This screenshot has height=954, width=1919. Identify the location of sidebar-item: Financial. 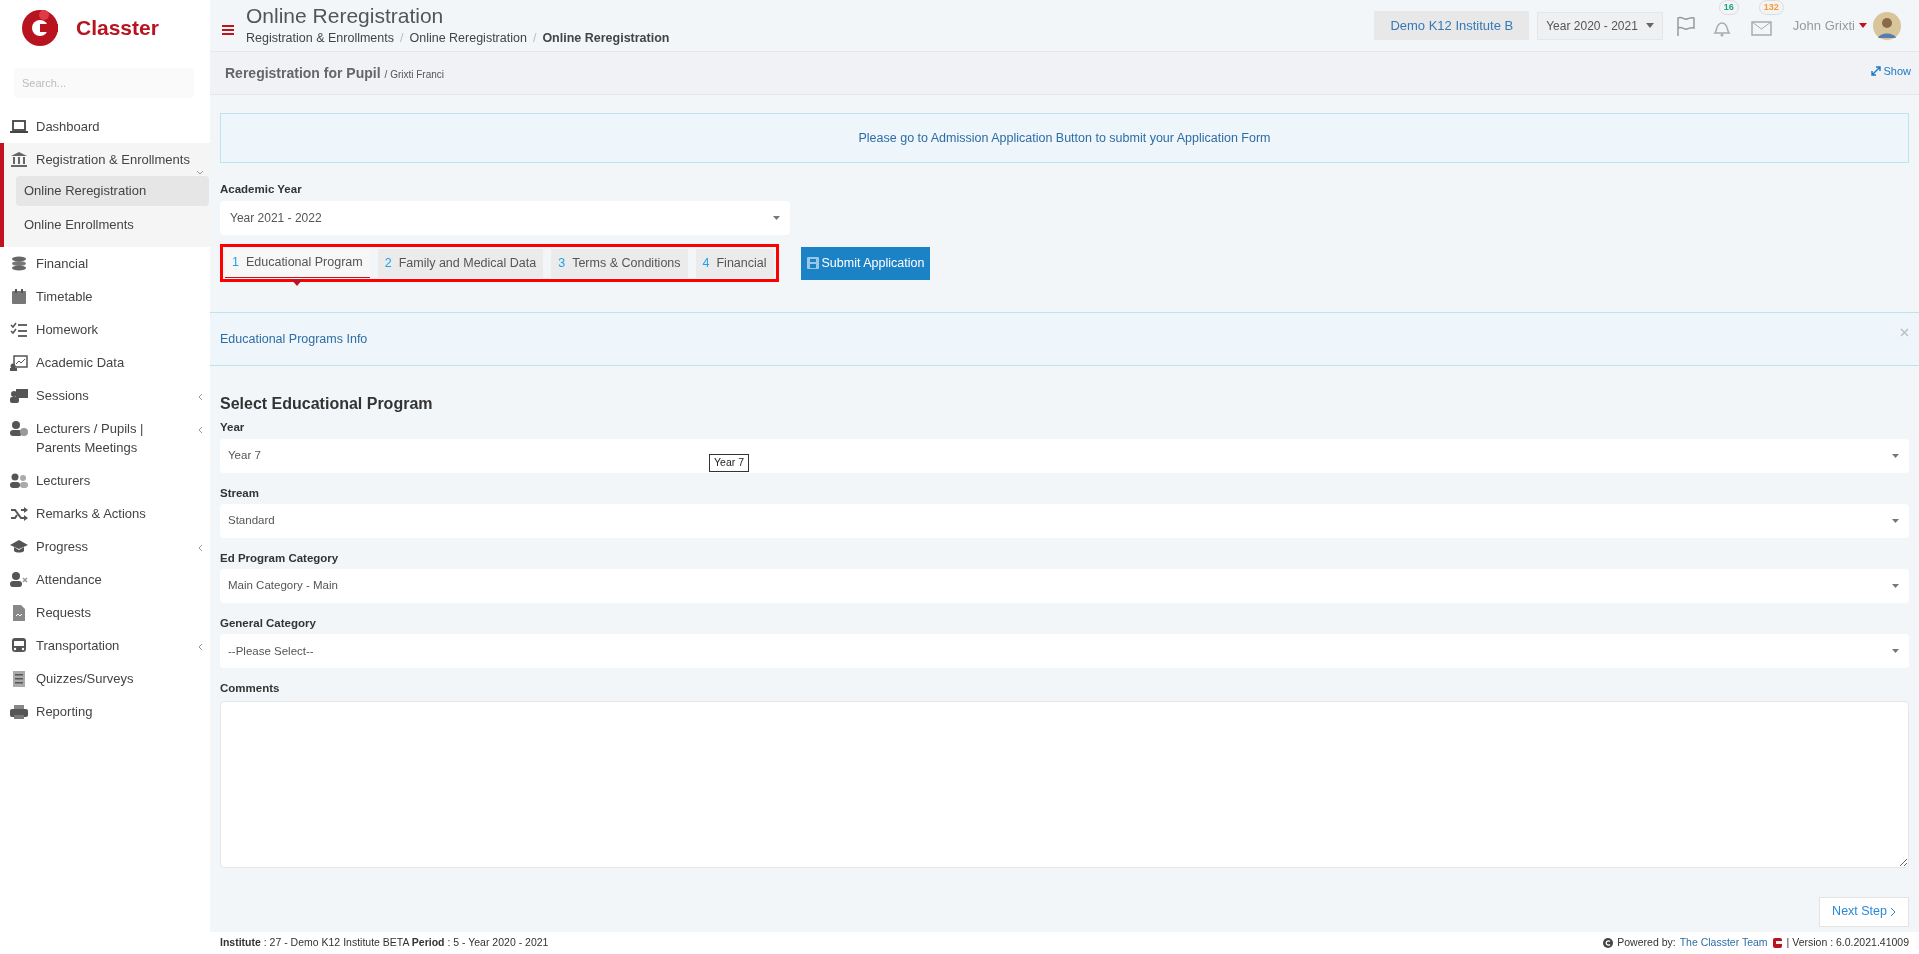
(71, 263).